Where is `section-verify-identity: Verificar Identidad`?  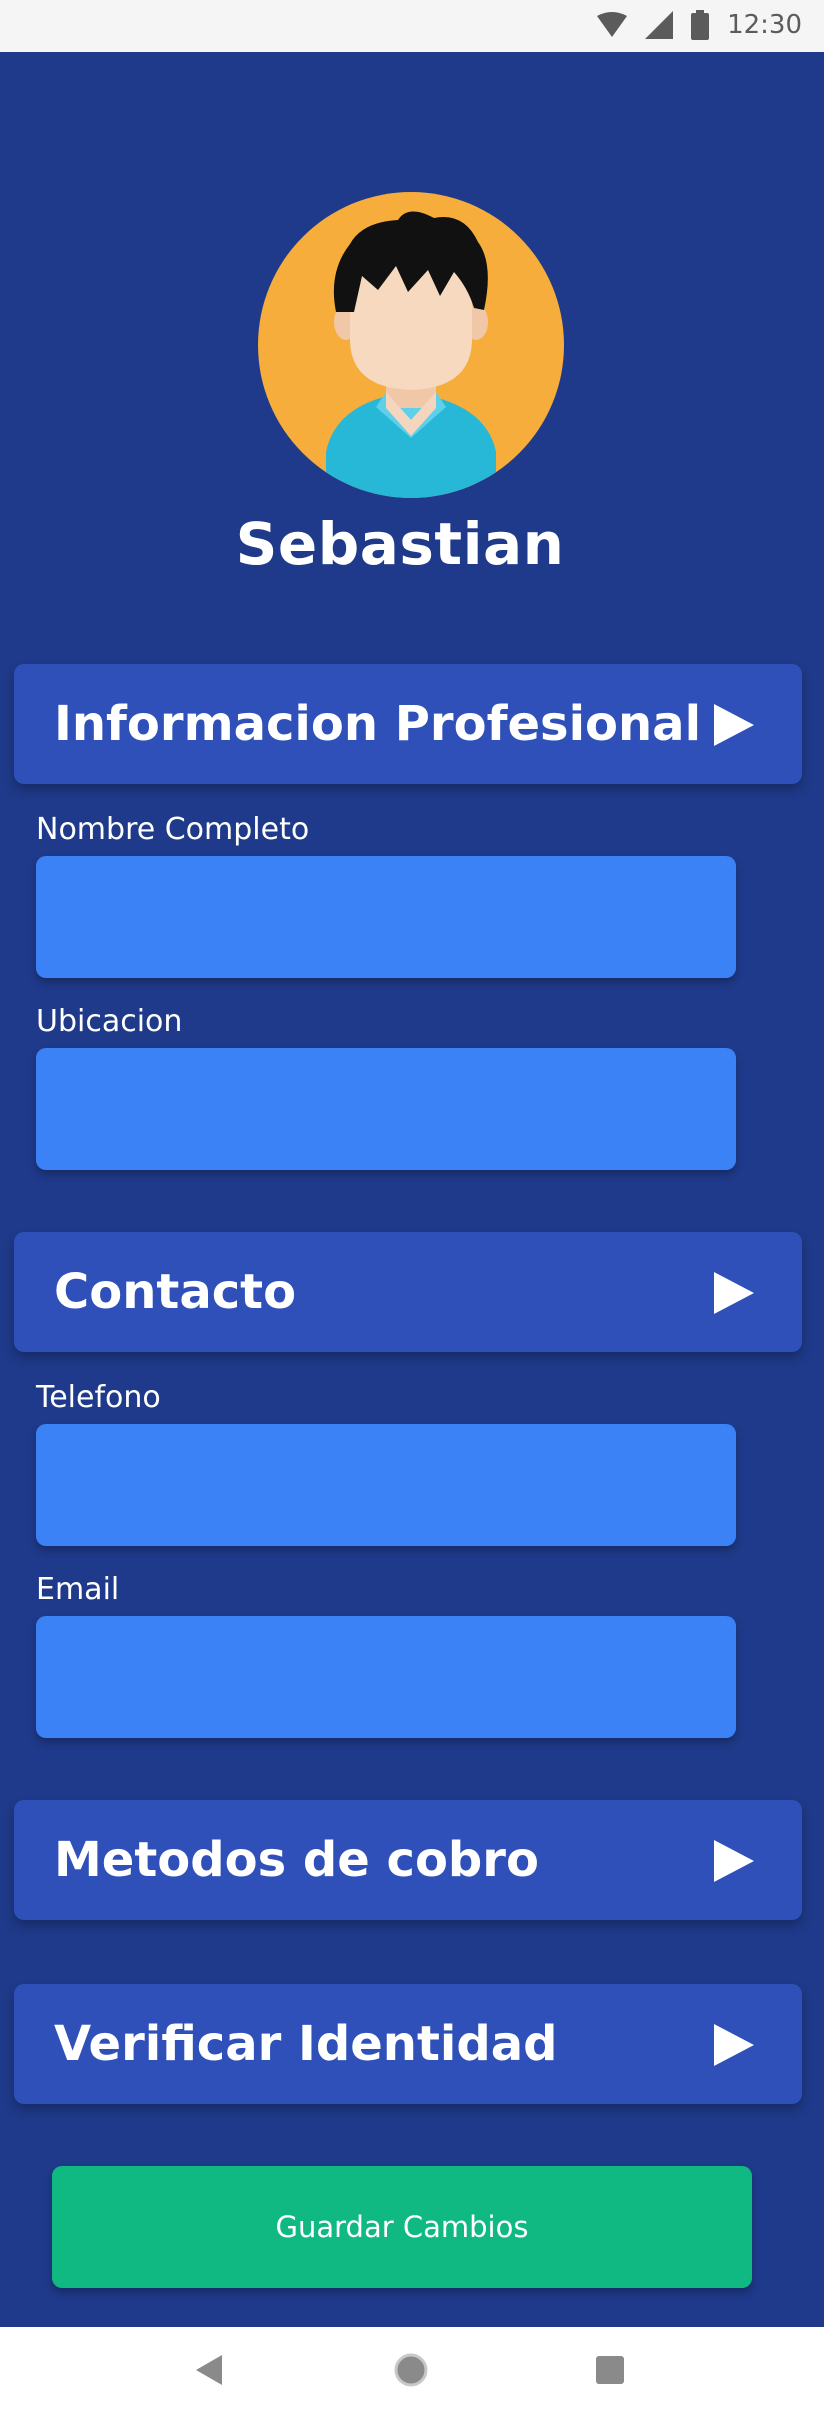 section-verify-identity: Verificar Identidad is located at coordinates (408, 2044).